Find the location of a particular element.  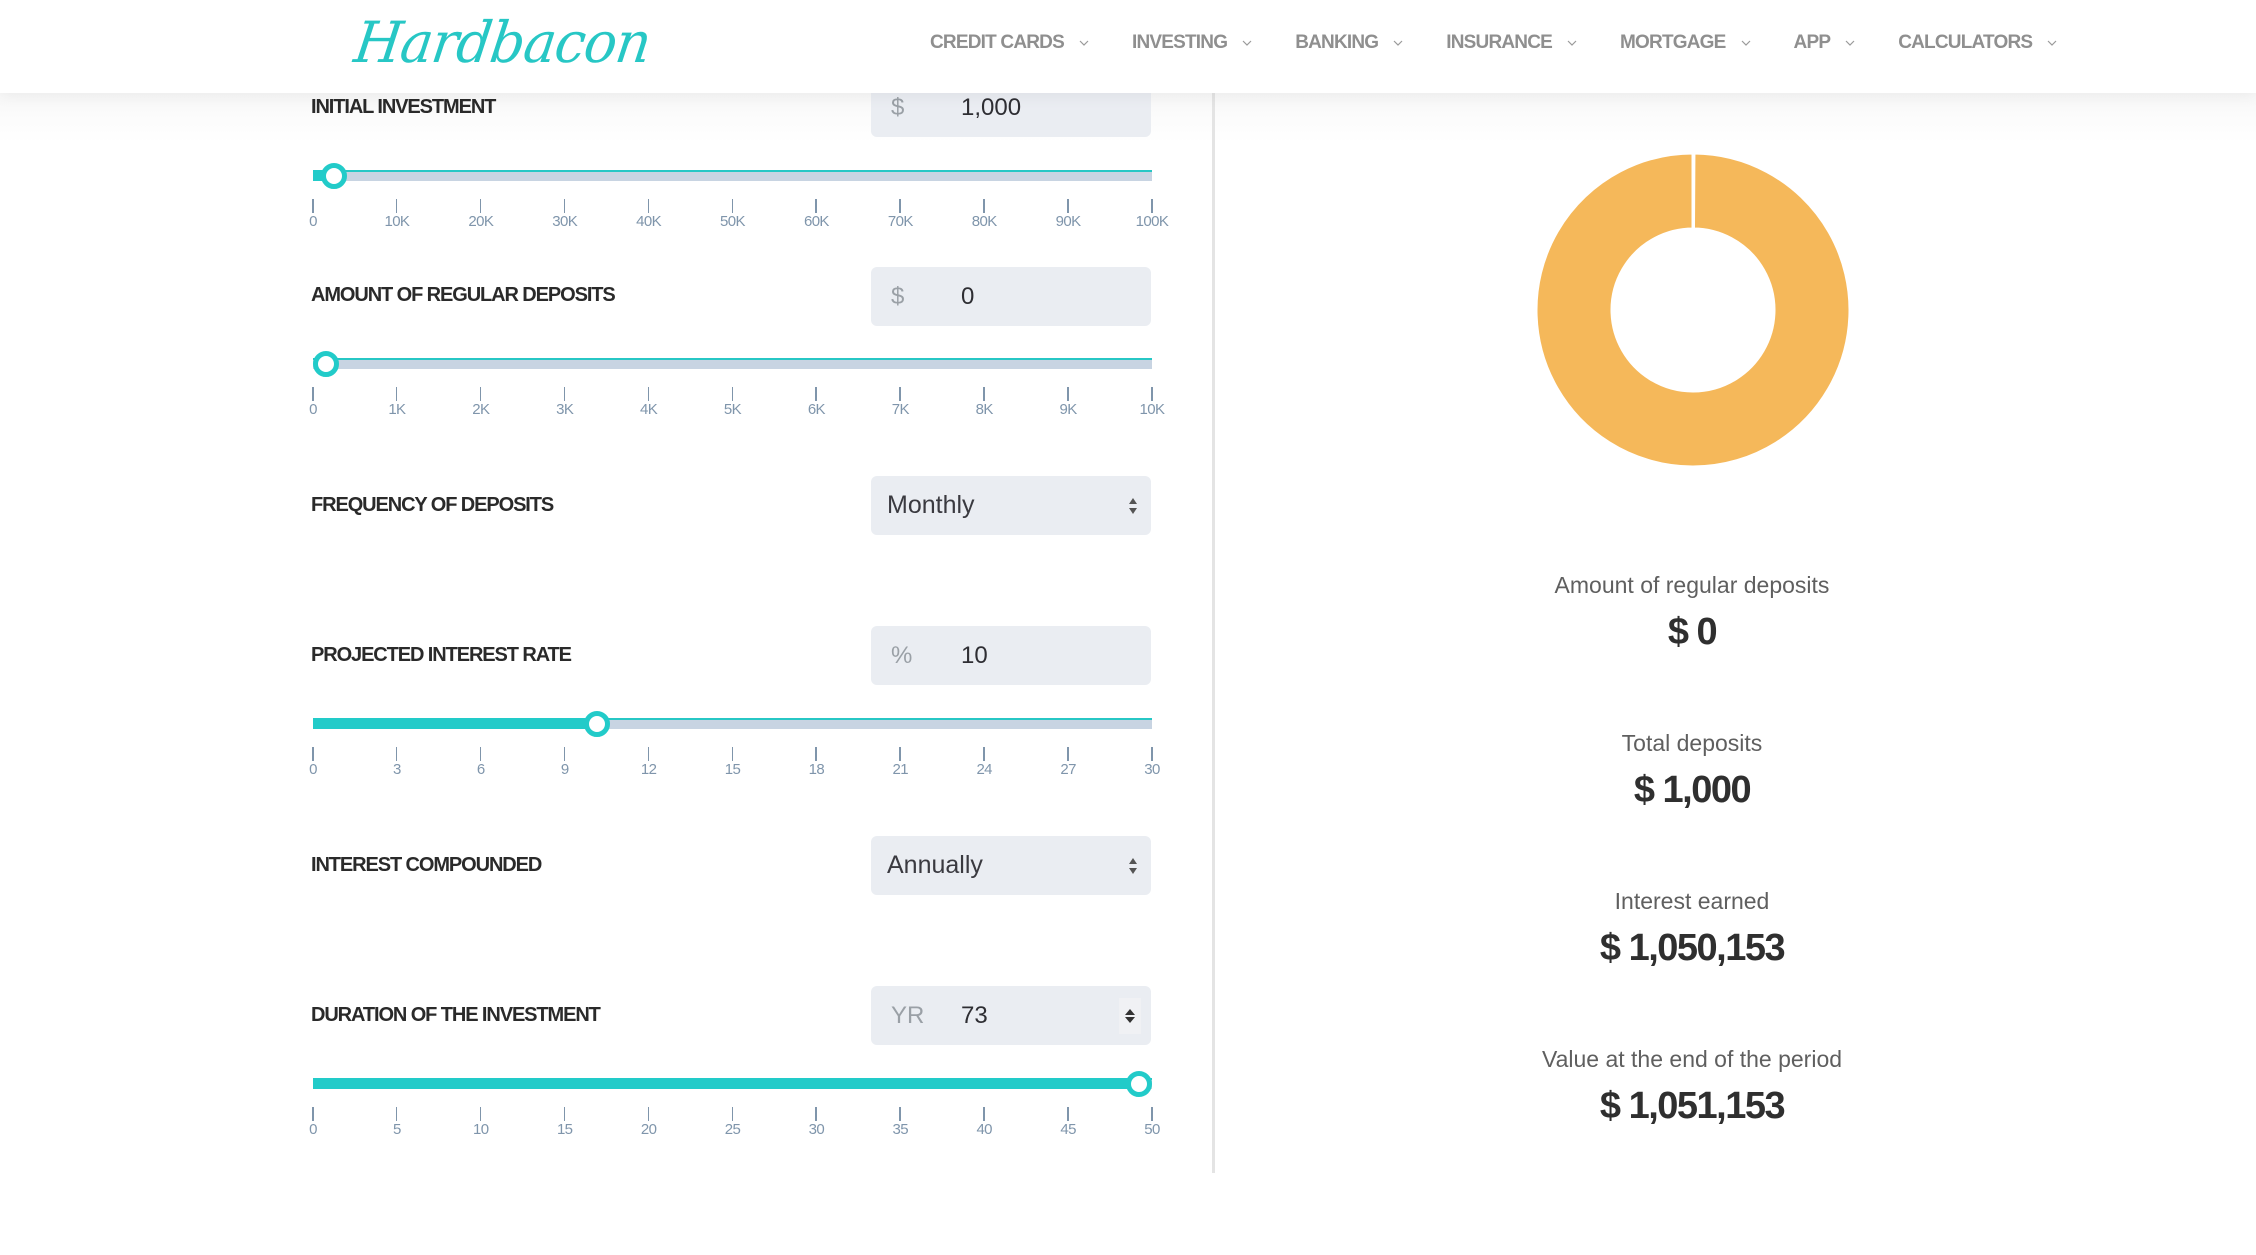

tick-label: 6 is located at coordinates (480, 769).